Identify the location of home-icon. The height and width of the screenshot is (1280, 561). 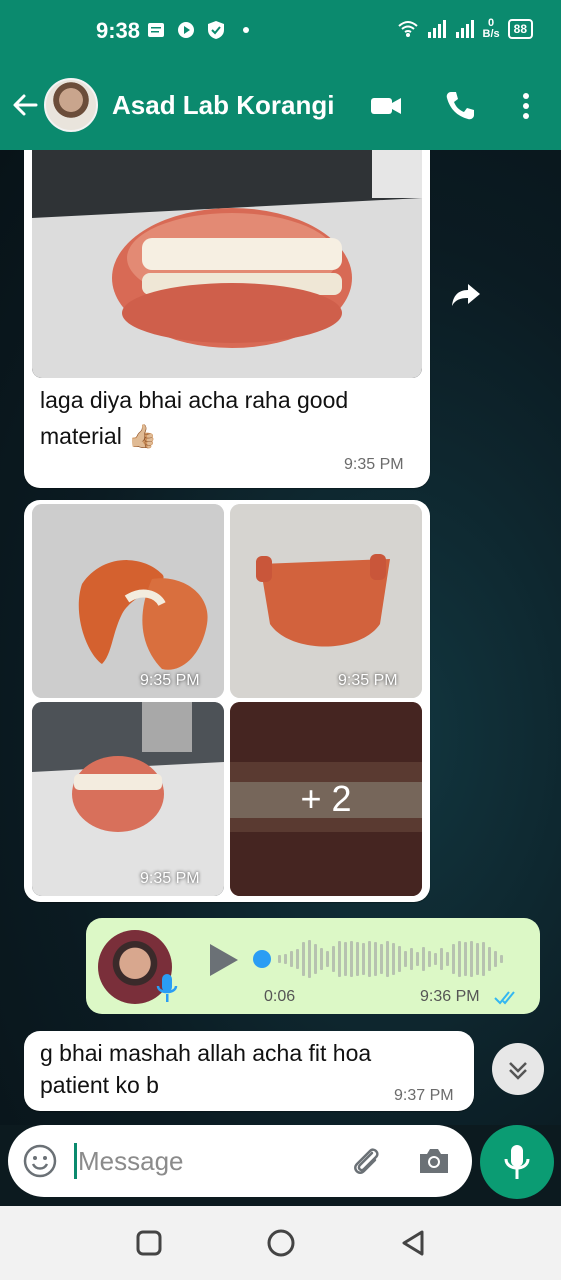
(281, 1243).